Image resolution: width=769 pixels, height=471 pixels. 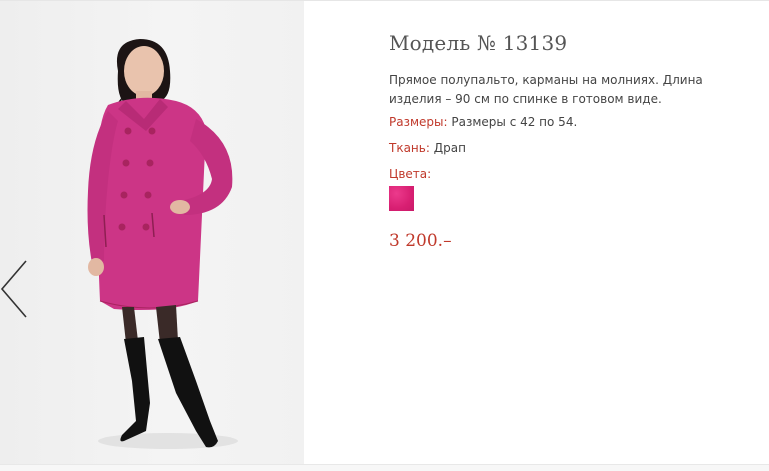 I want to click on chevron-left-icon, so click(x=13, y=289).